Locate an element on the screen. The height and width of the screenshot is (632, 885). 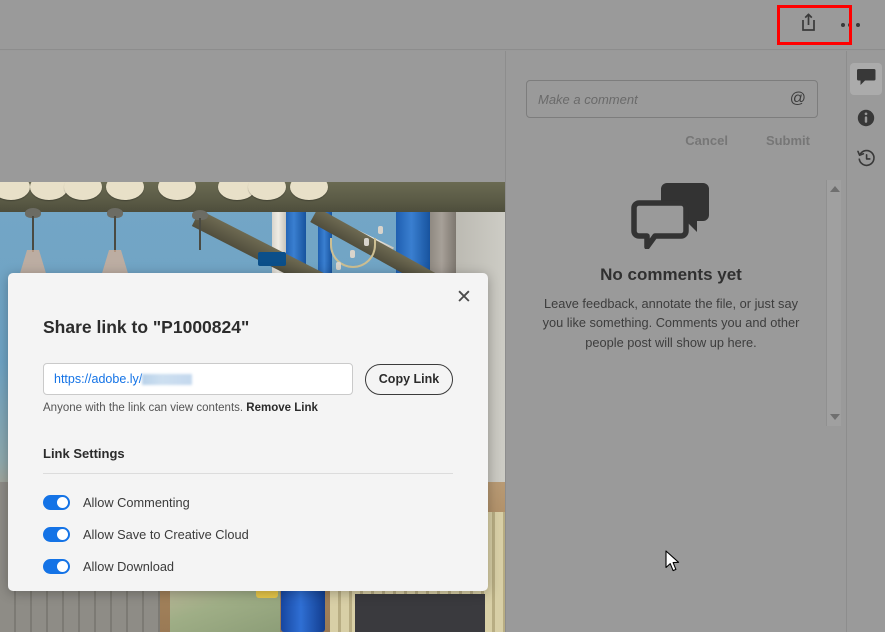
more-options-icon is located at coordinates (850, 25).